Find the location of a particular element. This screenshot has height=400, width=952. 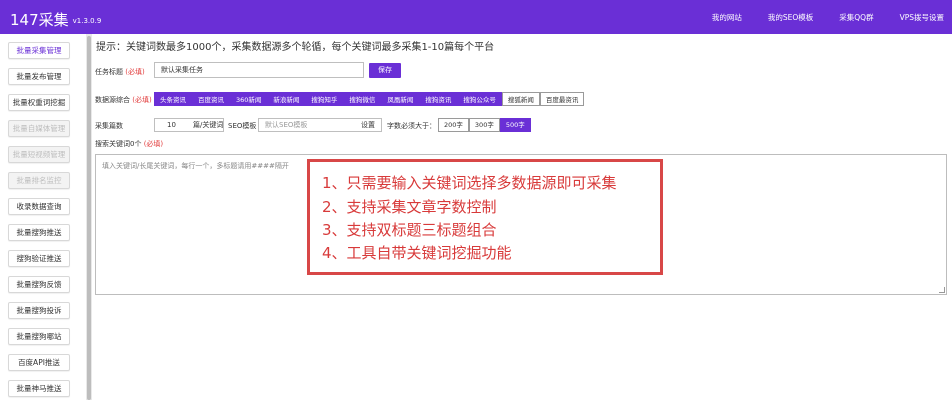

source-ifeng: 凤凰新闻 is located at coordinates (400, 99).